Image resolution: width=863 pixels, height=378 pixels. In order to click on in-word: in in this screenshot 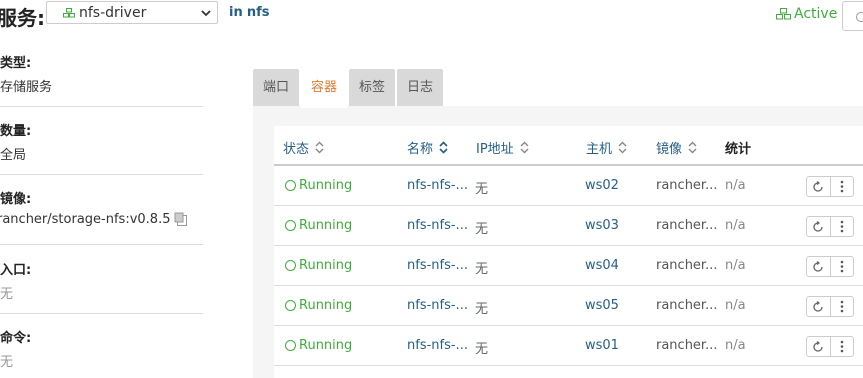, I will do `click(236, 12)`.